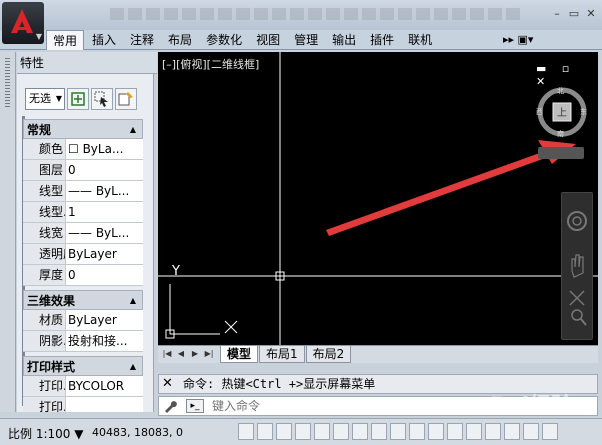 This screenshot has width=602, height=445. Describe the element at coordinates (8, 232) in the screenshot. I see `palette-strip` at that location.